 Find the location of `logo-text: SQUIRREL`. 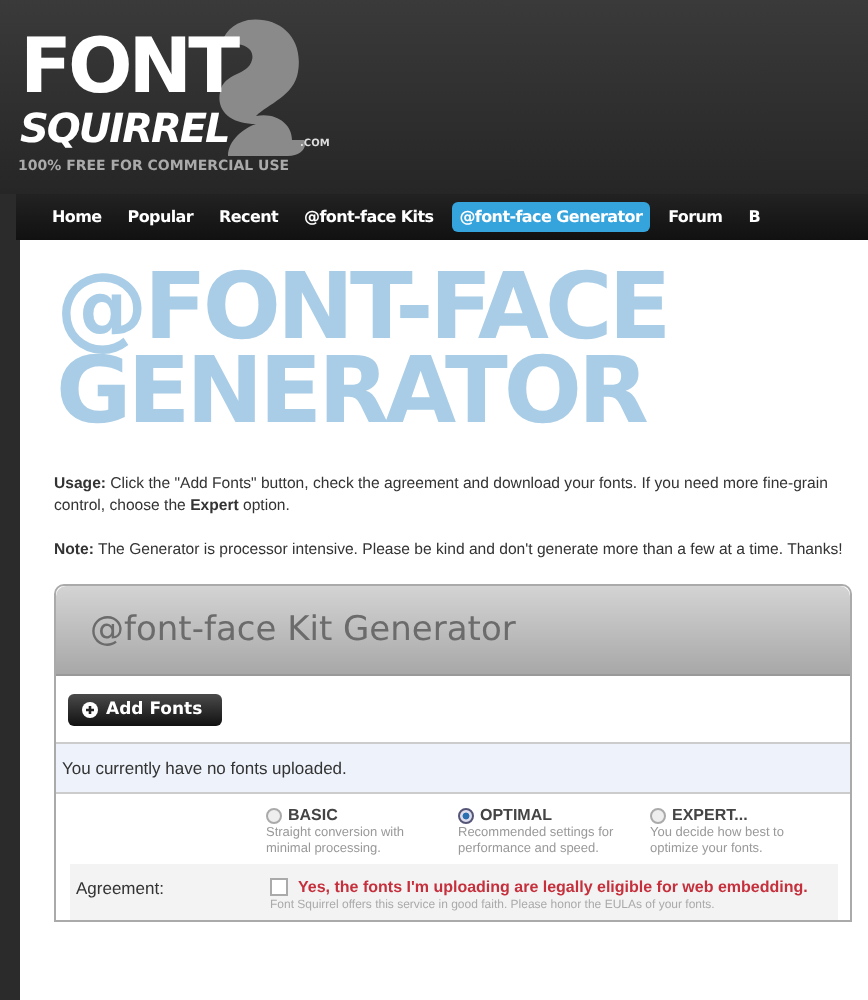

logo-text: SQUIRREL is located at coordinates (124, 128).